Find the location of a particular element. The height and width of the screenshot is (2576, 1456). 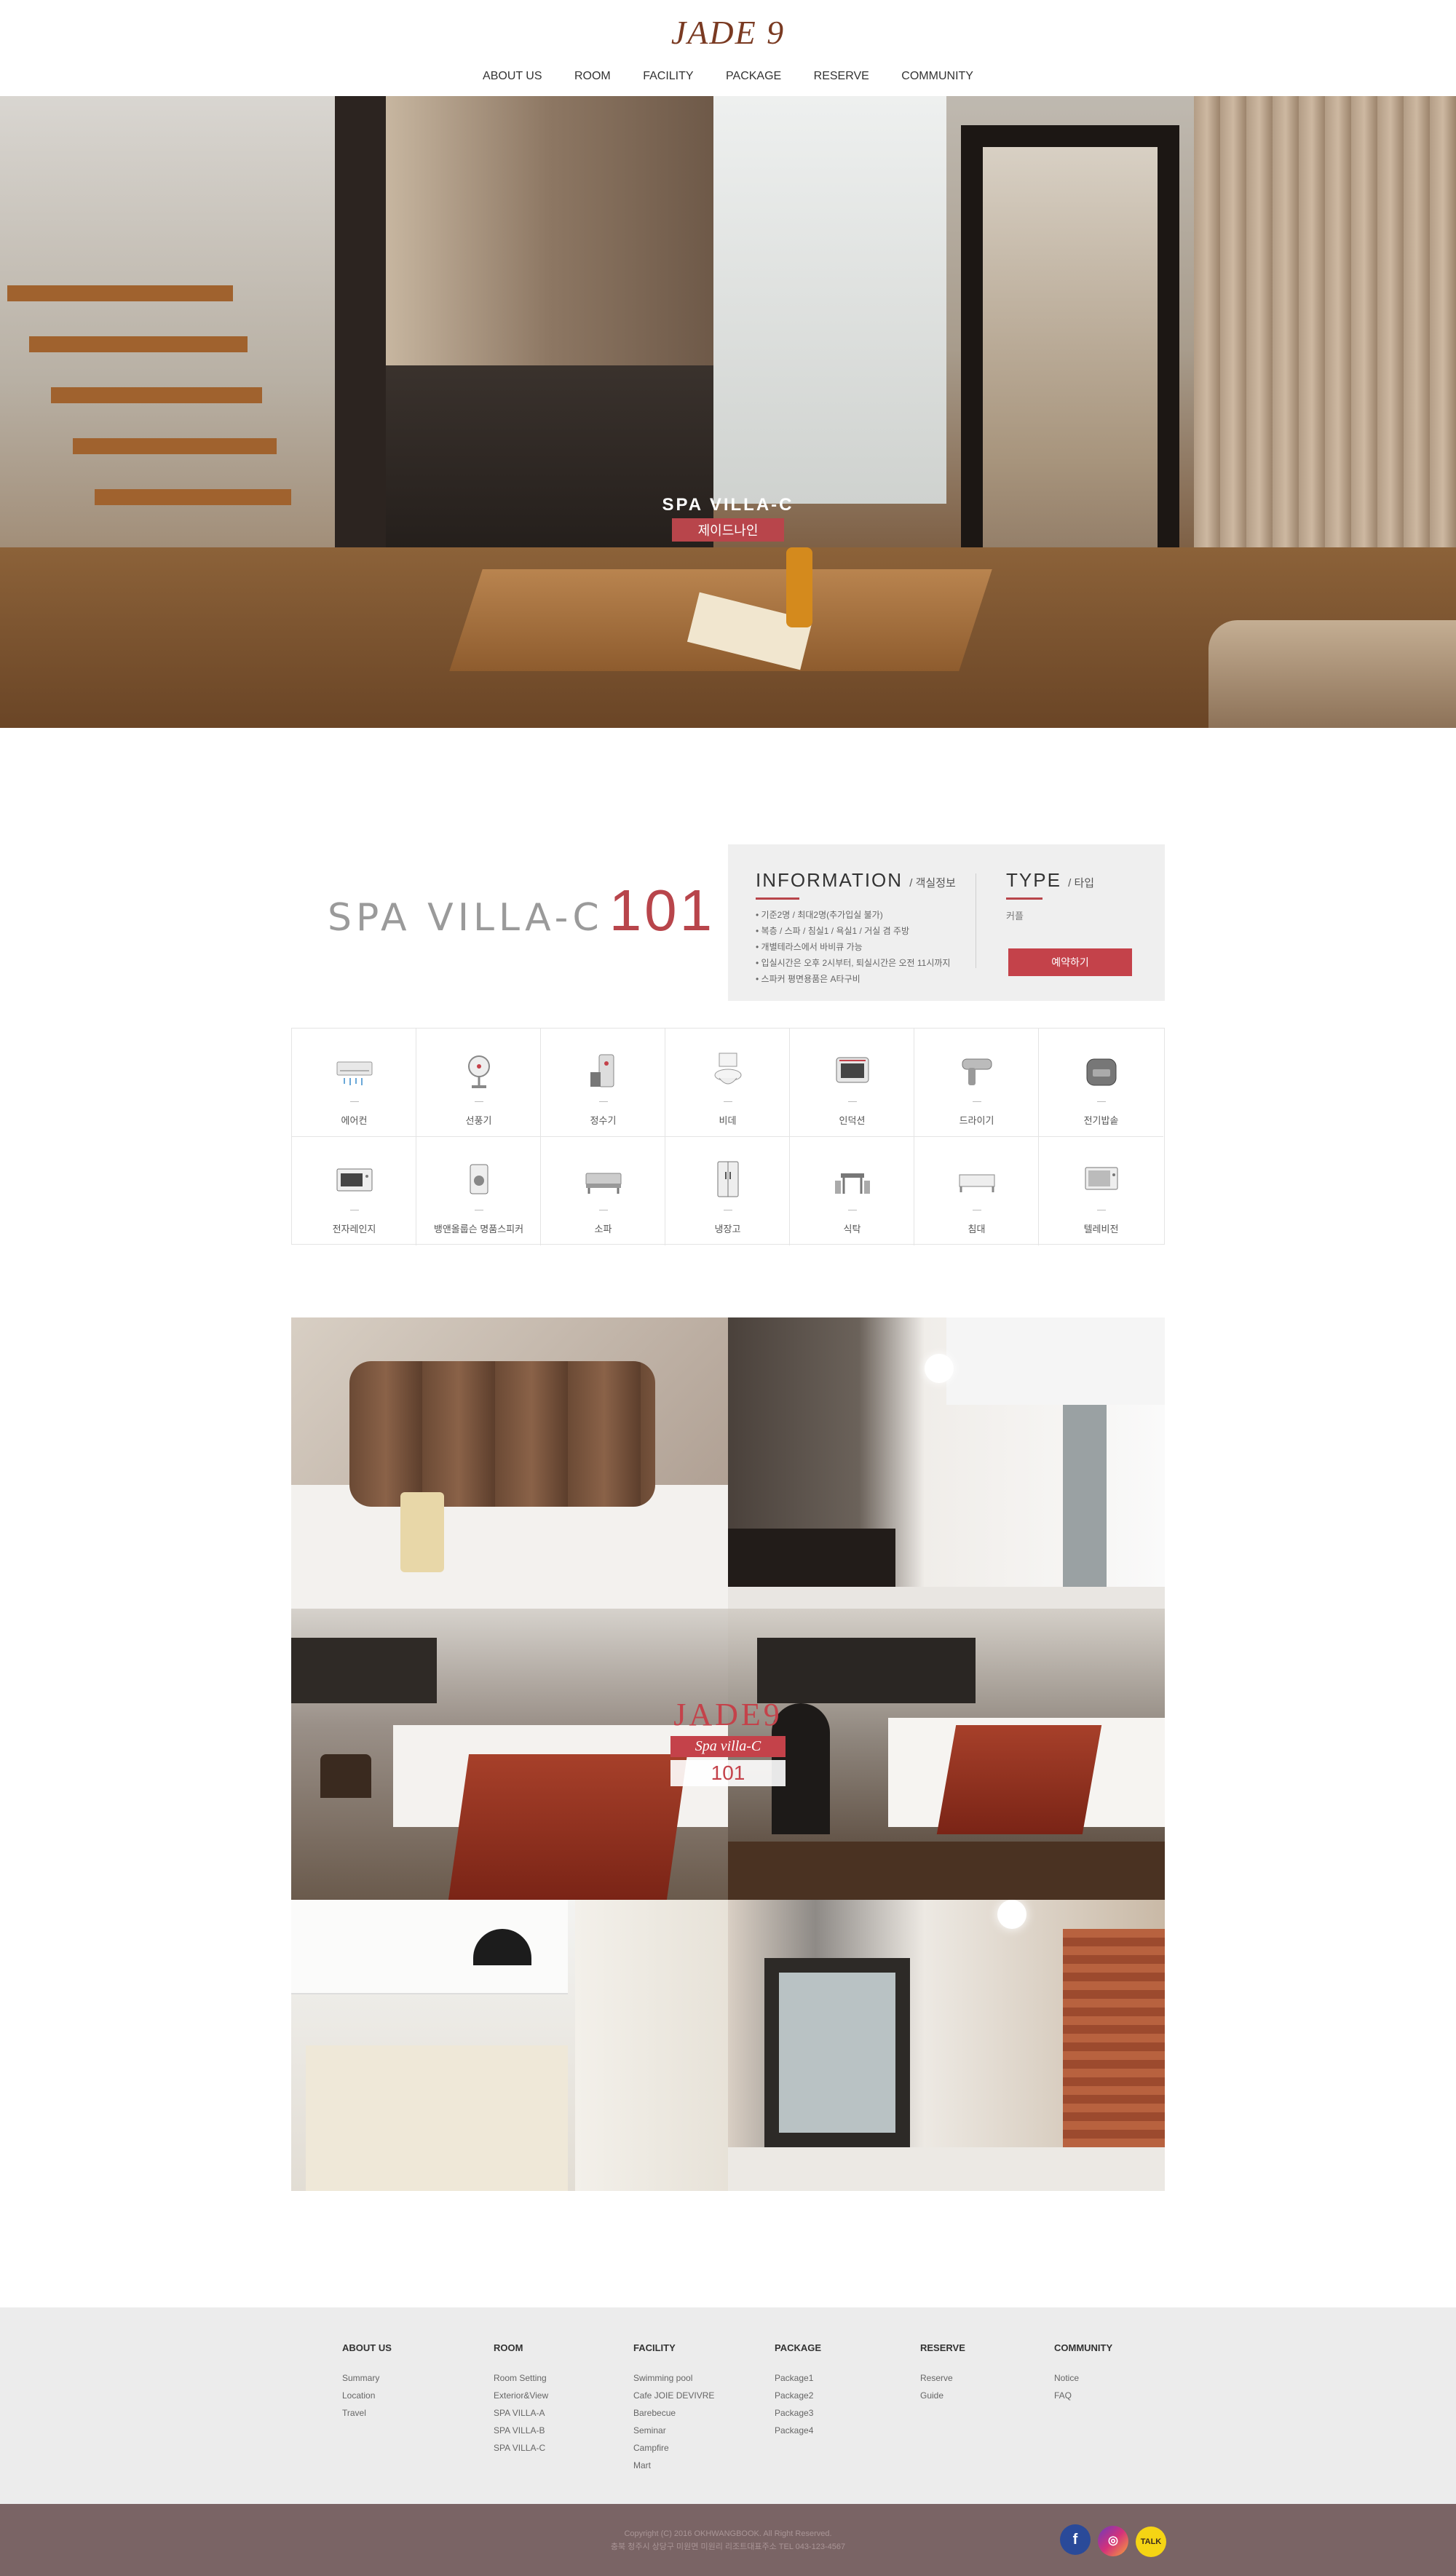

amenity-item: 에어컨 is located at coordinates (354, 1083).